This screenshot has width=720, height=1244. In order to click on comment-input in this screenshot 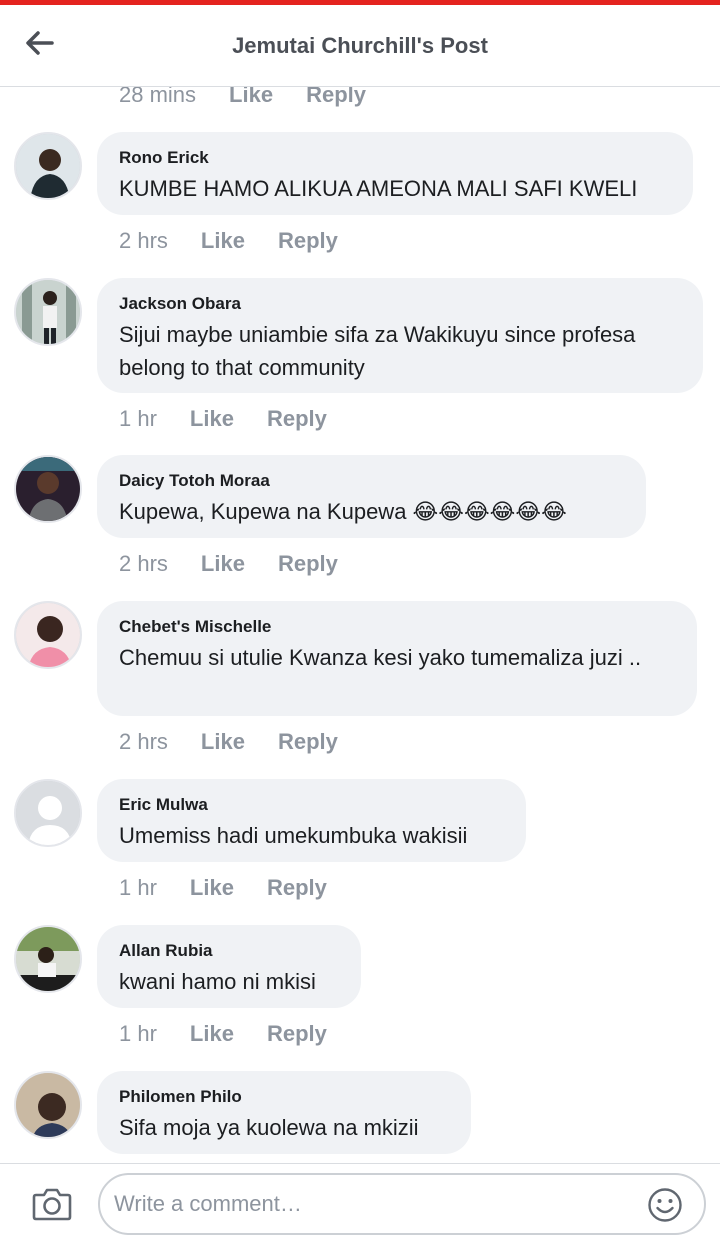, I will do `click(402, 1204)`.